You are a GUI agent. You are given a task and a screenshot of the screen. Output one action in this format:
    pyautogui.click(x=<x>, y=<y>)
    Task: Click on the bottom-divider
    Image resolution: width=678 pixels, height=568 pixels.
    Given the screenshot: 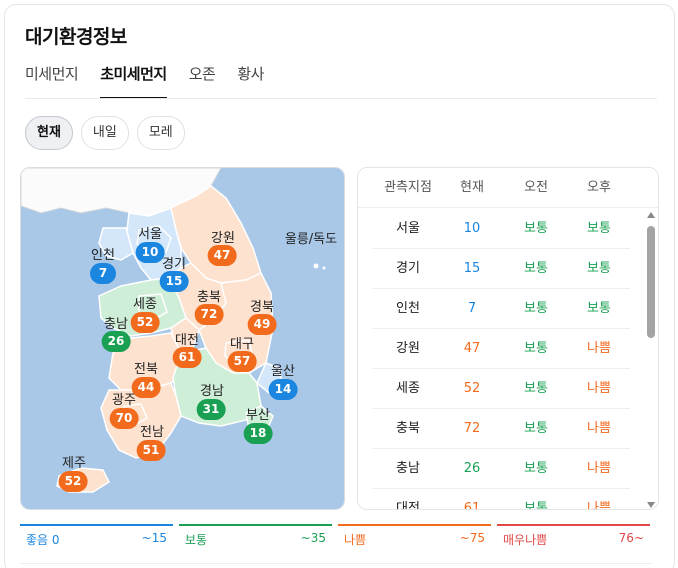 What is the action you would take?
    pyautogui.click(x=336, y=563)
    